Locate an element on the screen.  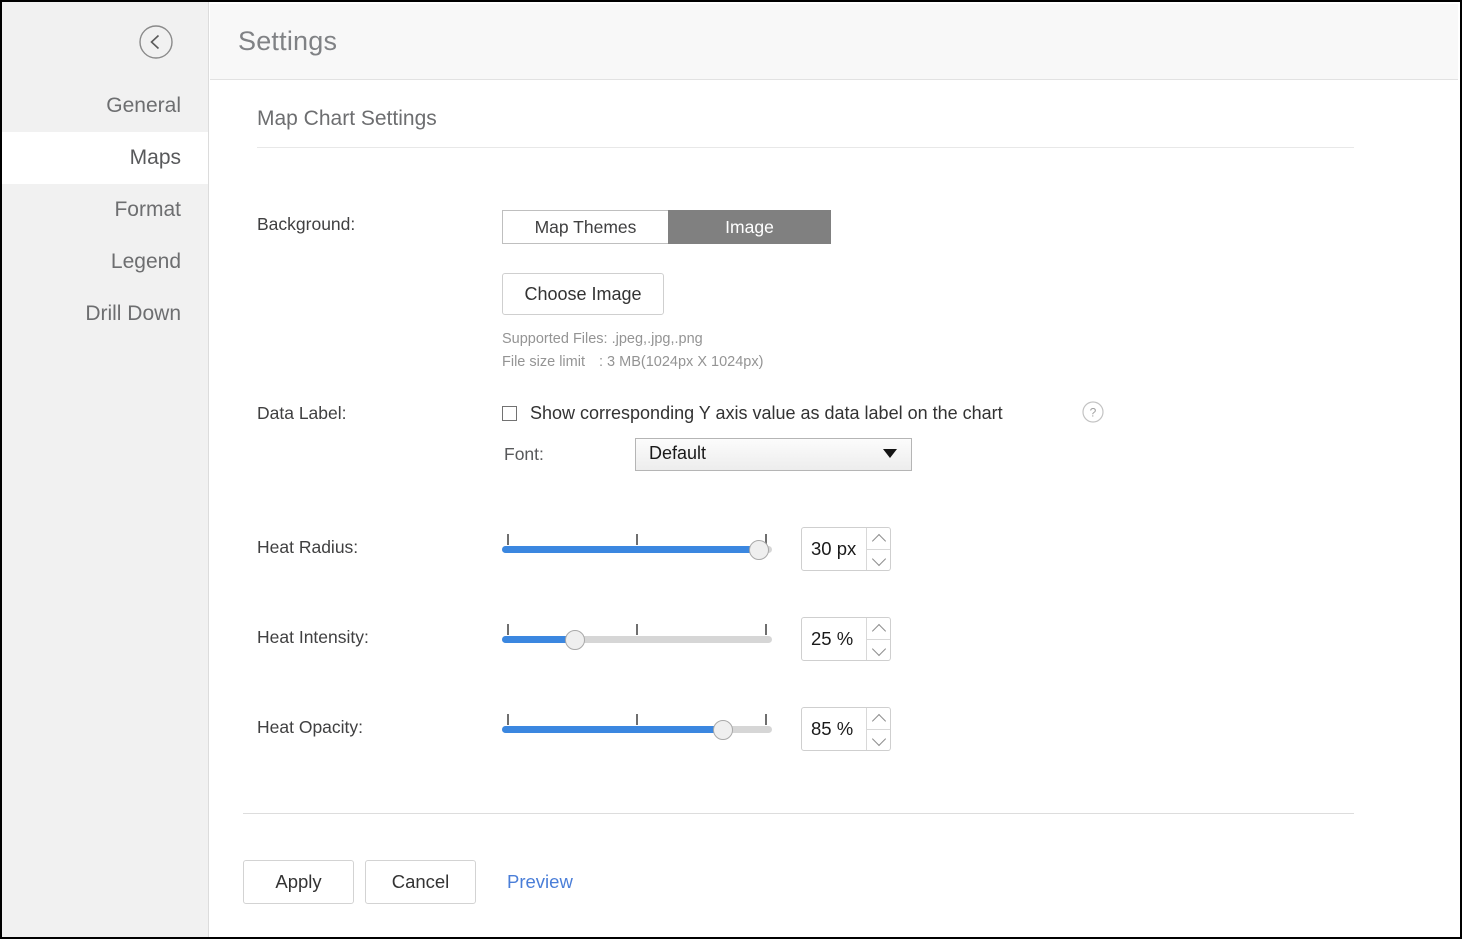
file-size-note-label: File size limit is located at coordinates (543, 362).